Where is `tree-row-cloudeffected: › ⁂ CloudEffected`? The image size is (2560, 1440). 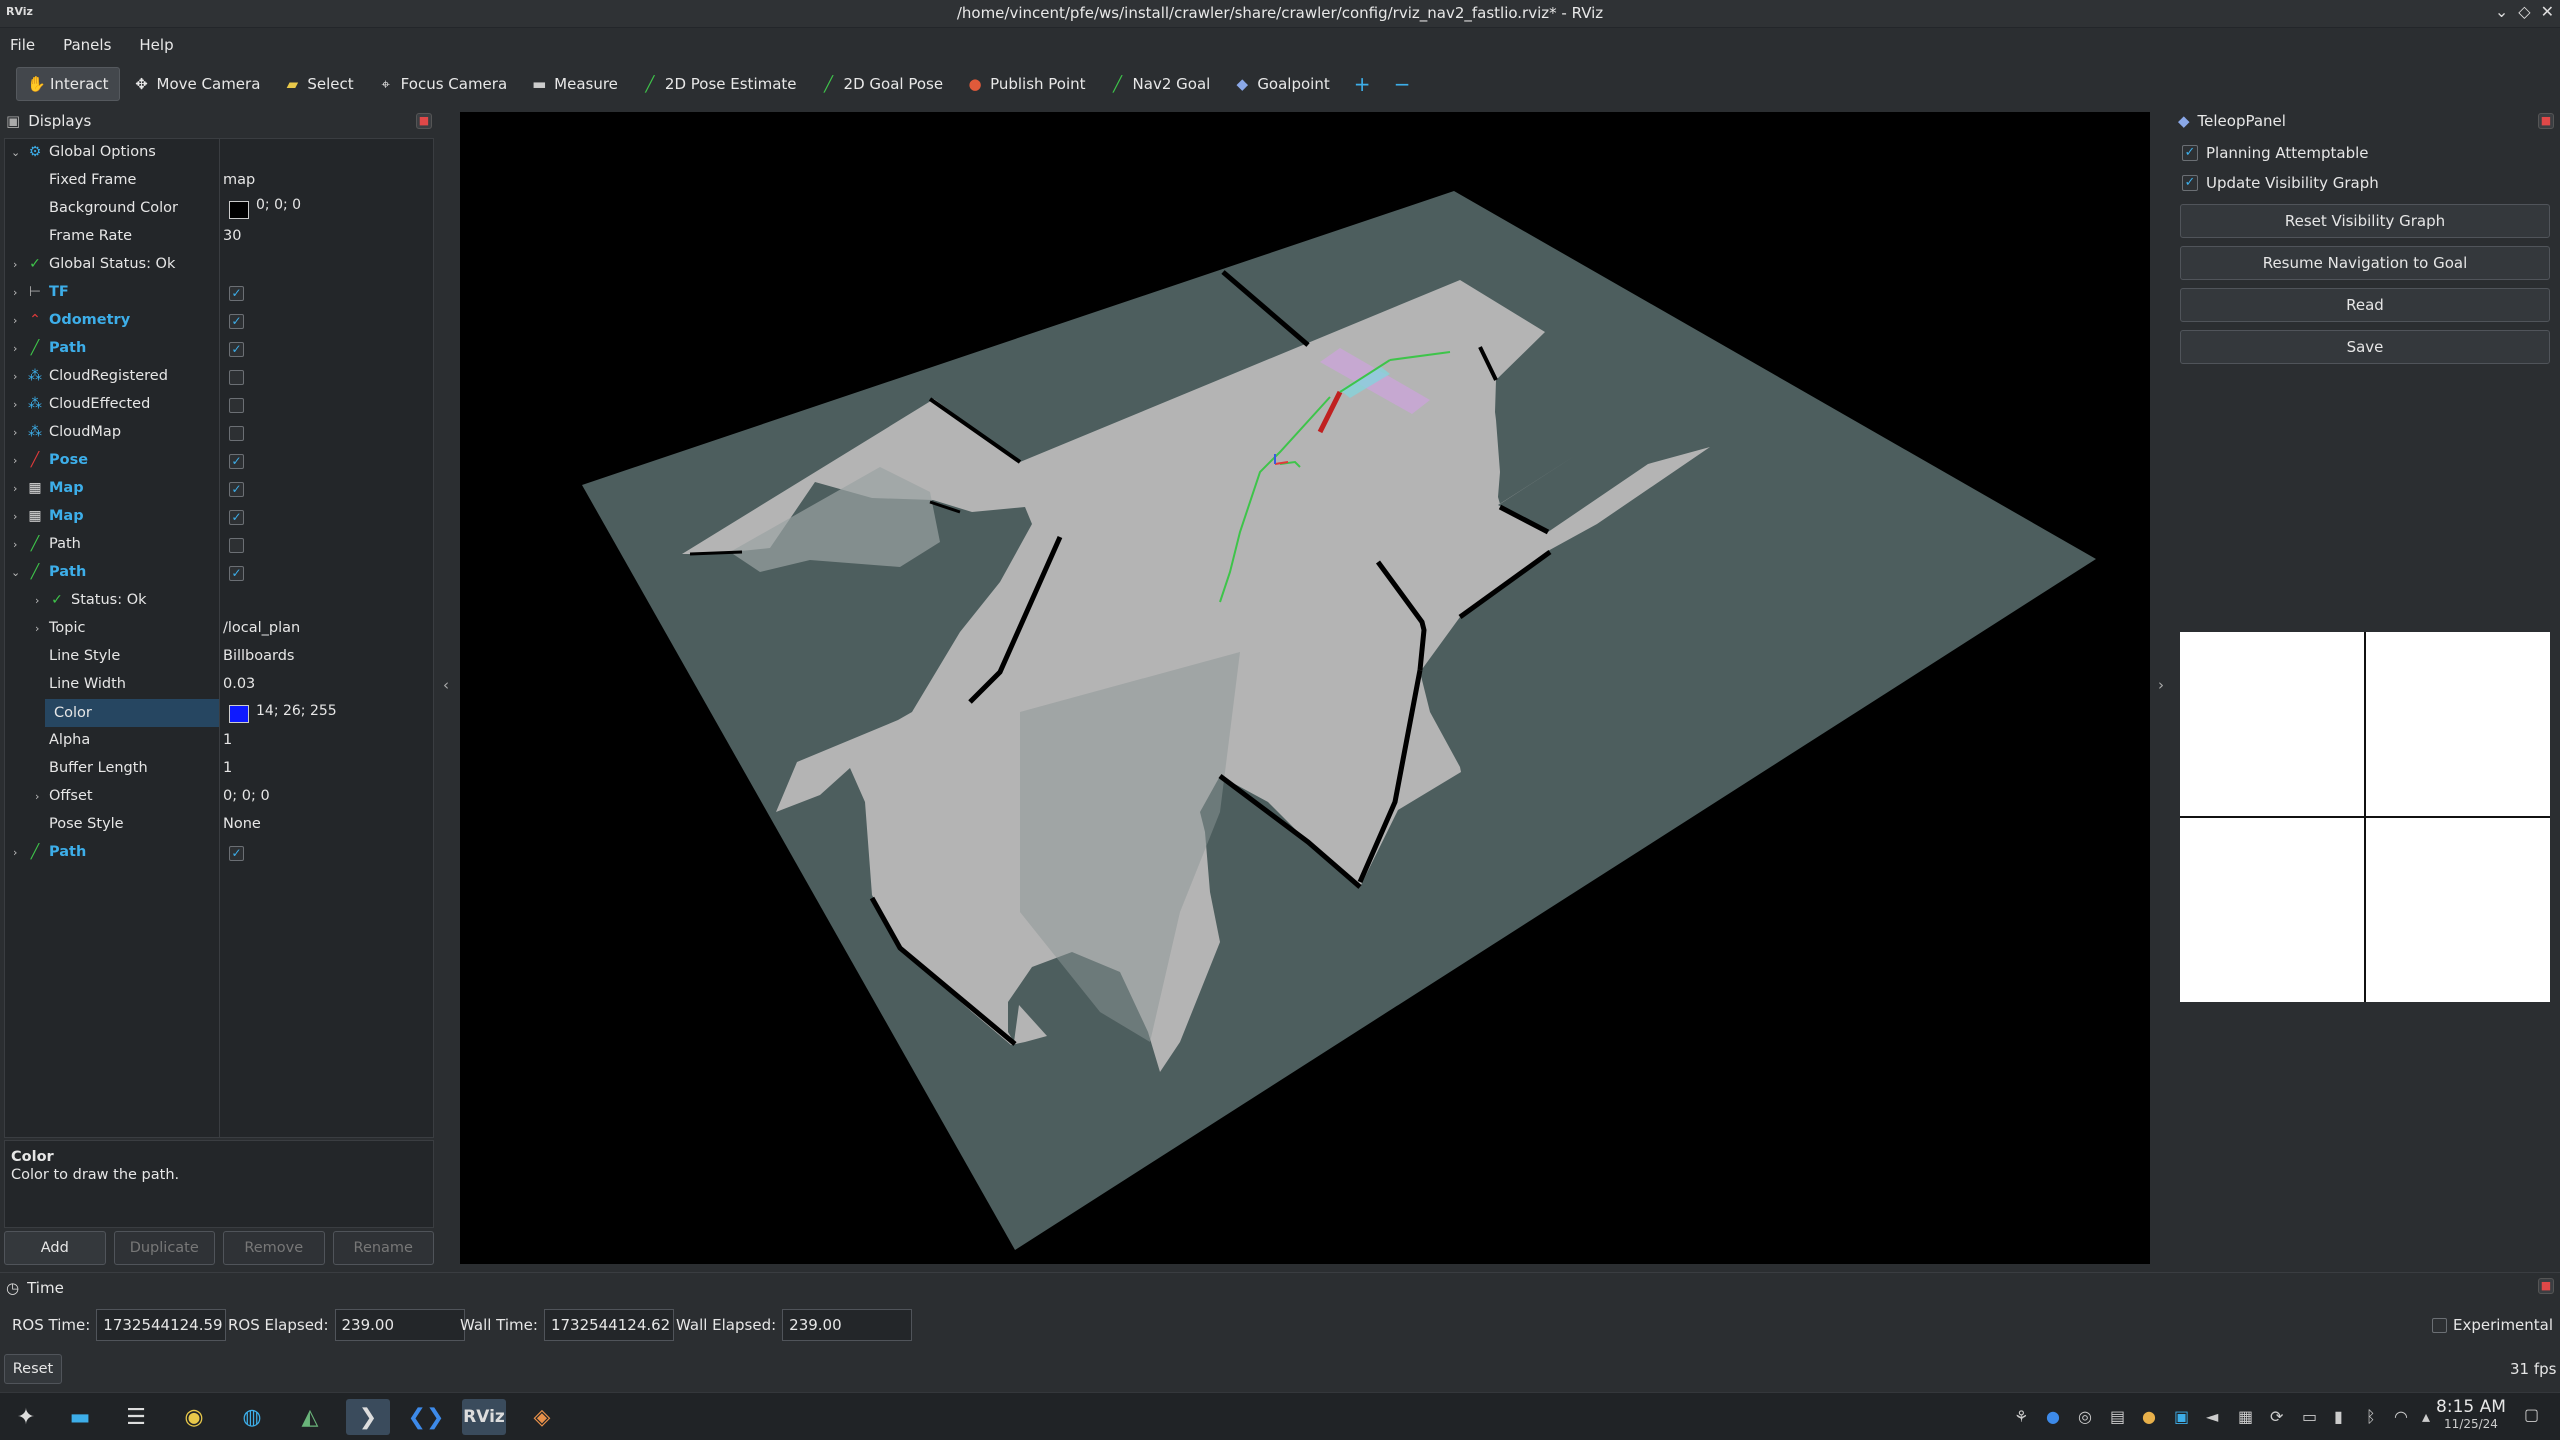
tree-row-cloudeffected: › ⁂ CloudEffected is located at coordinates (219, 405).